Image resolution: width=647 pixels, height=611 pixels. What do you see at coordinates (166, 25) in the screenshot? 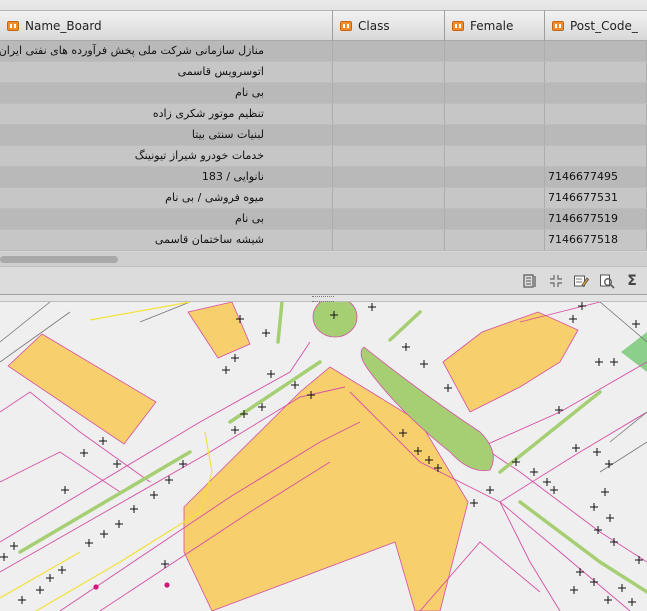
I see `column-header-name-board: Name_Board` at bounding box center [166, 25].